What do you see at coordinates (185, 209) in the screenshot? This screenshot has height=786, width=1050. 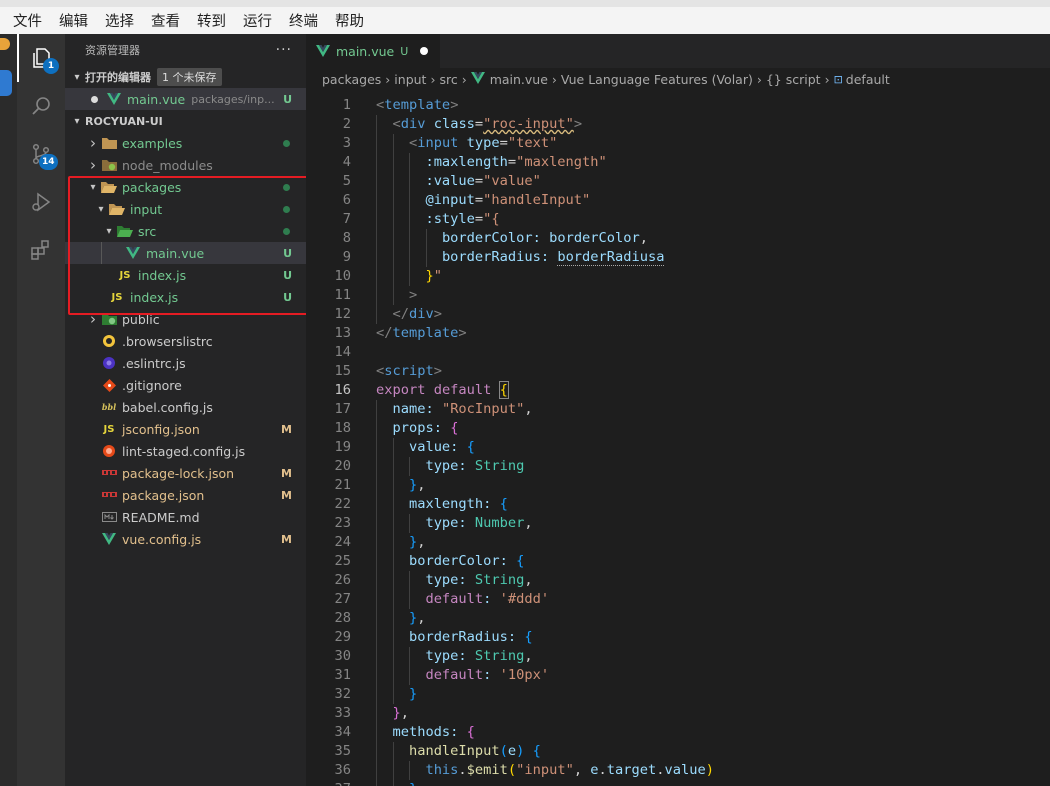 I see `tree-item: ▾ input` at bounding box center [185, 209].